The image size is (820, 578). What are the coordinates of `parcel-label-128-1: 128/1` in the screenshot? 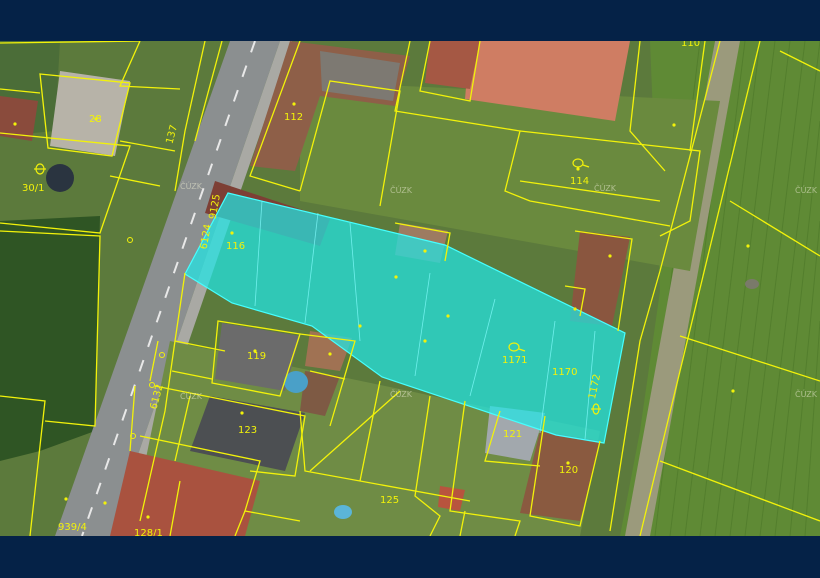 It's located at (148, 532).